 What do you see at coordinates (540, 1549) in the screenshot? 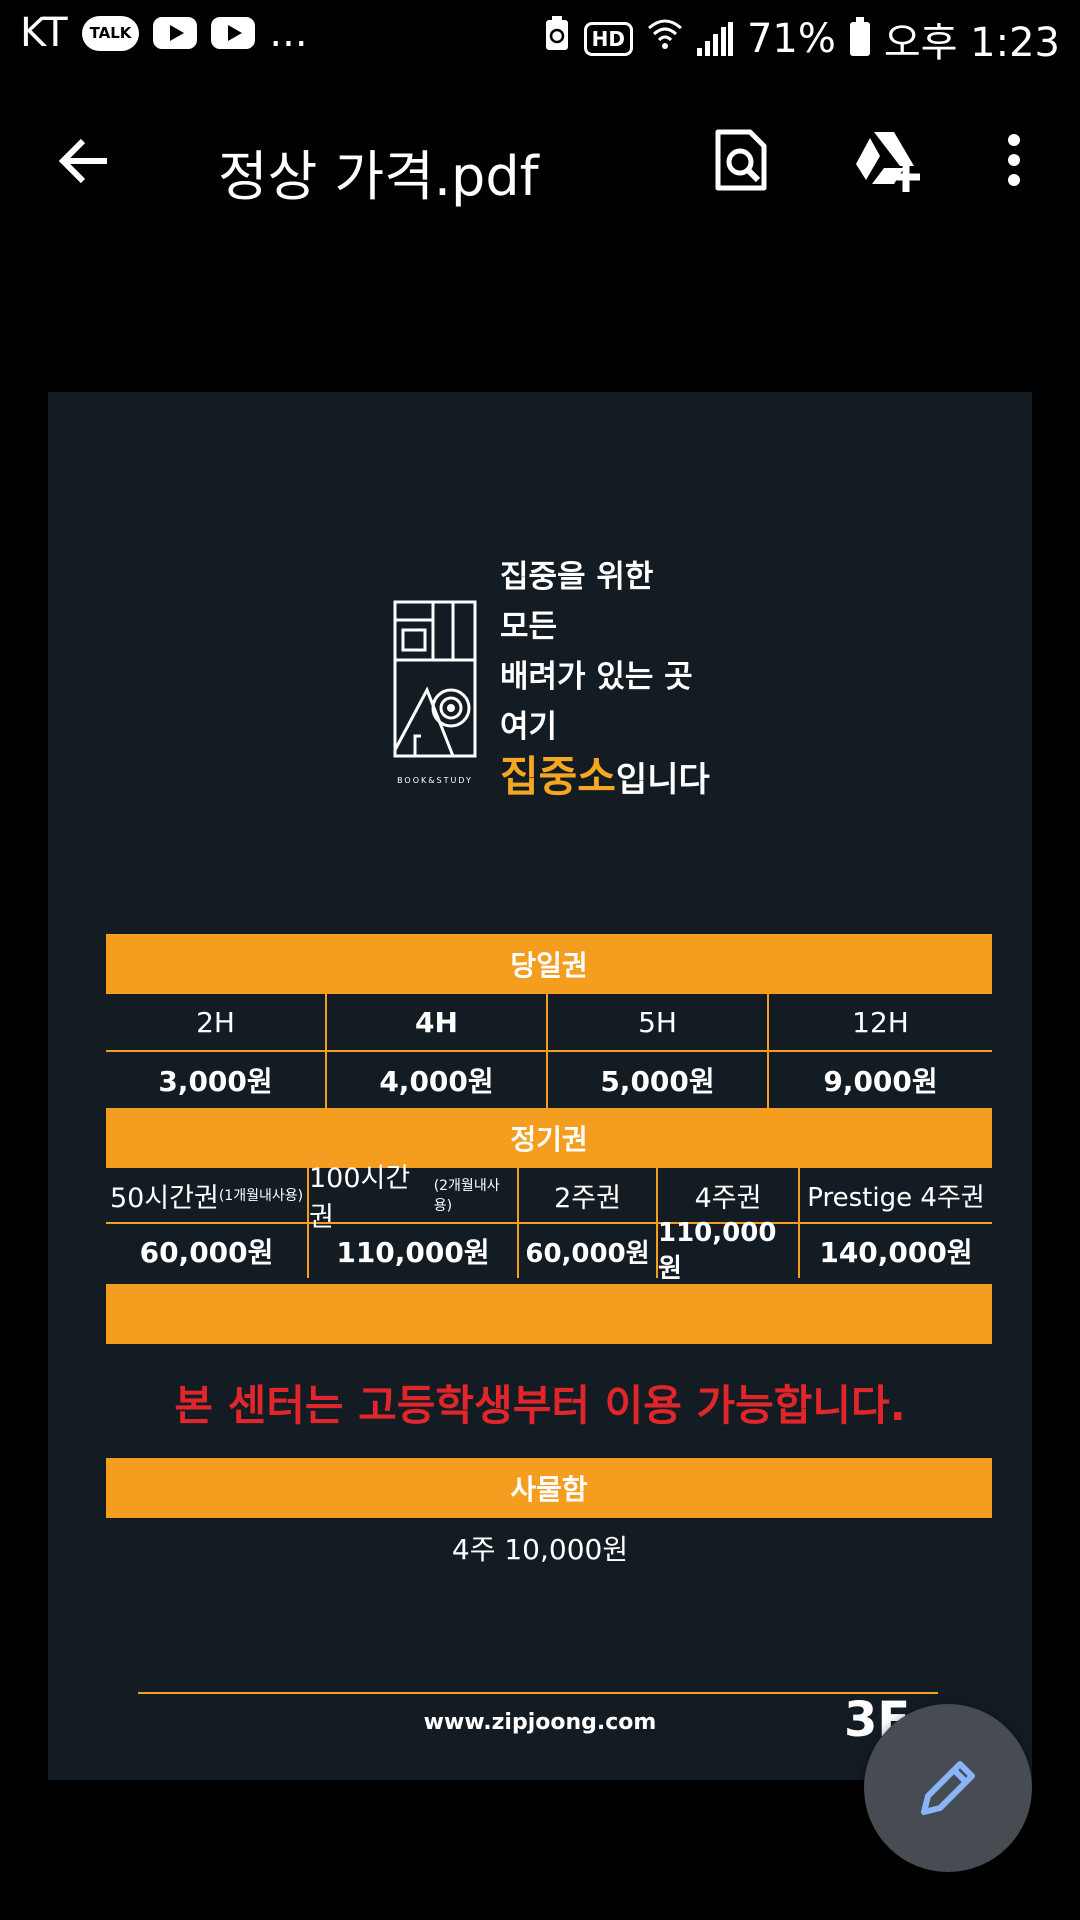
I see `locker-price: 4주 10,000원` at bounding box center [540, 1549].